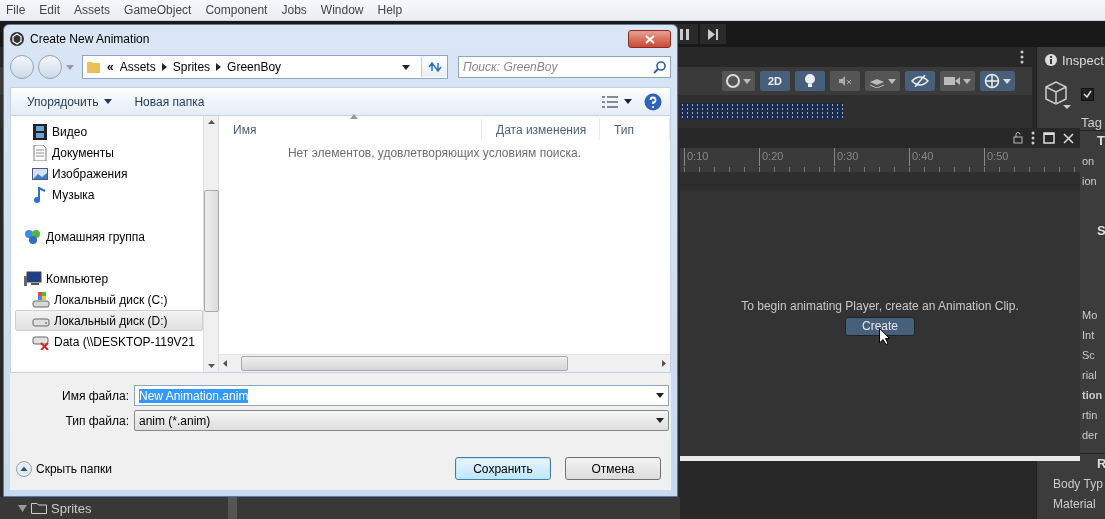 The image size is (1105, 519). I want to click on light-bulb-icon, so click(810, 81).